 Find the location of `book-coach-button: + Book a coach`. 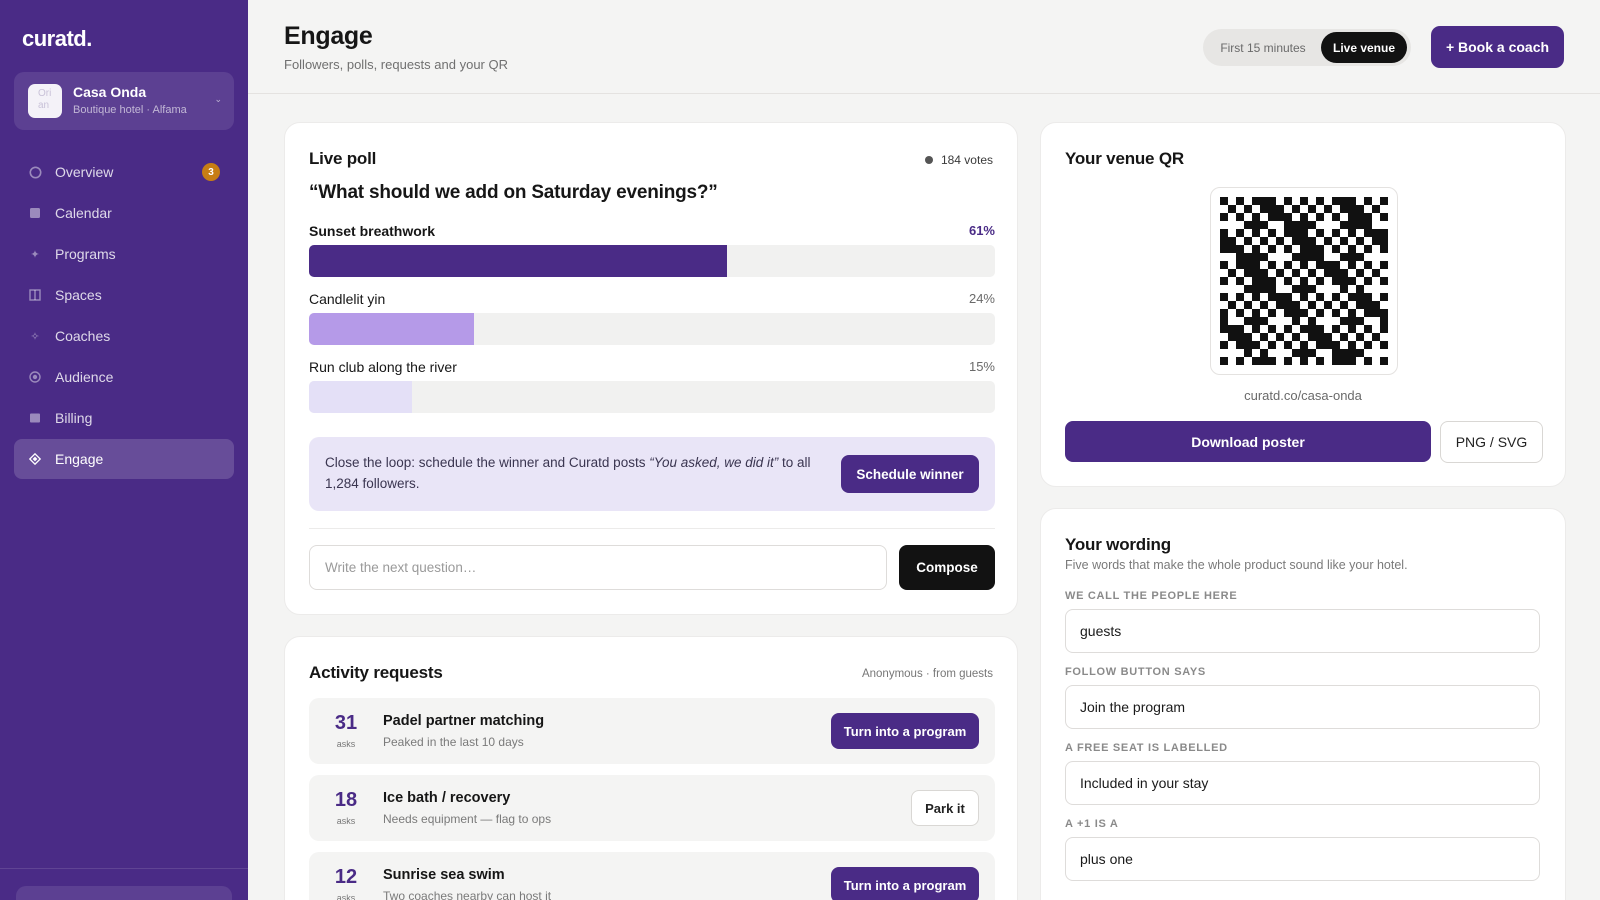

book-coach-button: + Book a coach is located at coordinates (1497, 47).